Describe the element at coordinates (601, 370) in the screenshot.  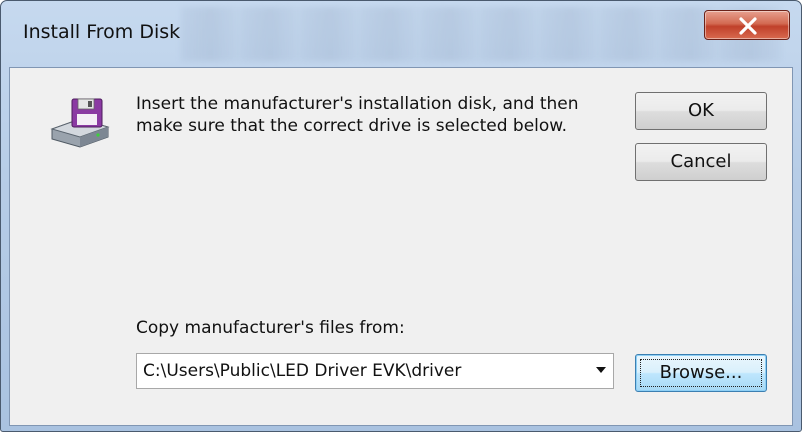
I see `chevron-down-icon` at that location.